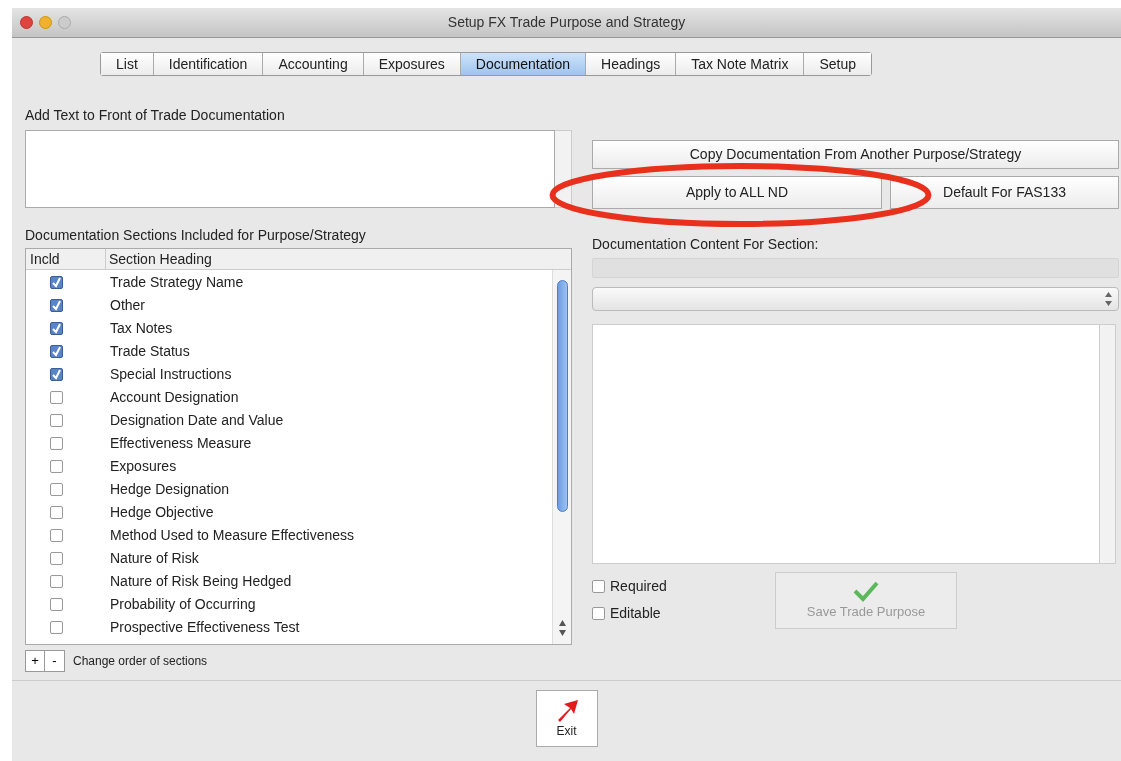 The image size is (1121, 761). Describe the element at coordinates (196, 235) in the screenshot. I see `section-label: Documentation Sections Included for Purpose/Strategy` at that location.